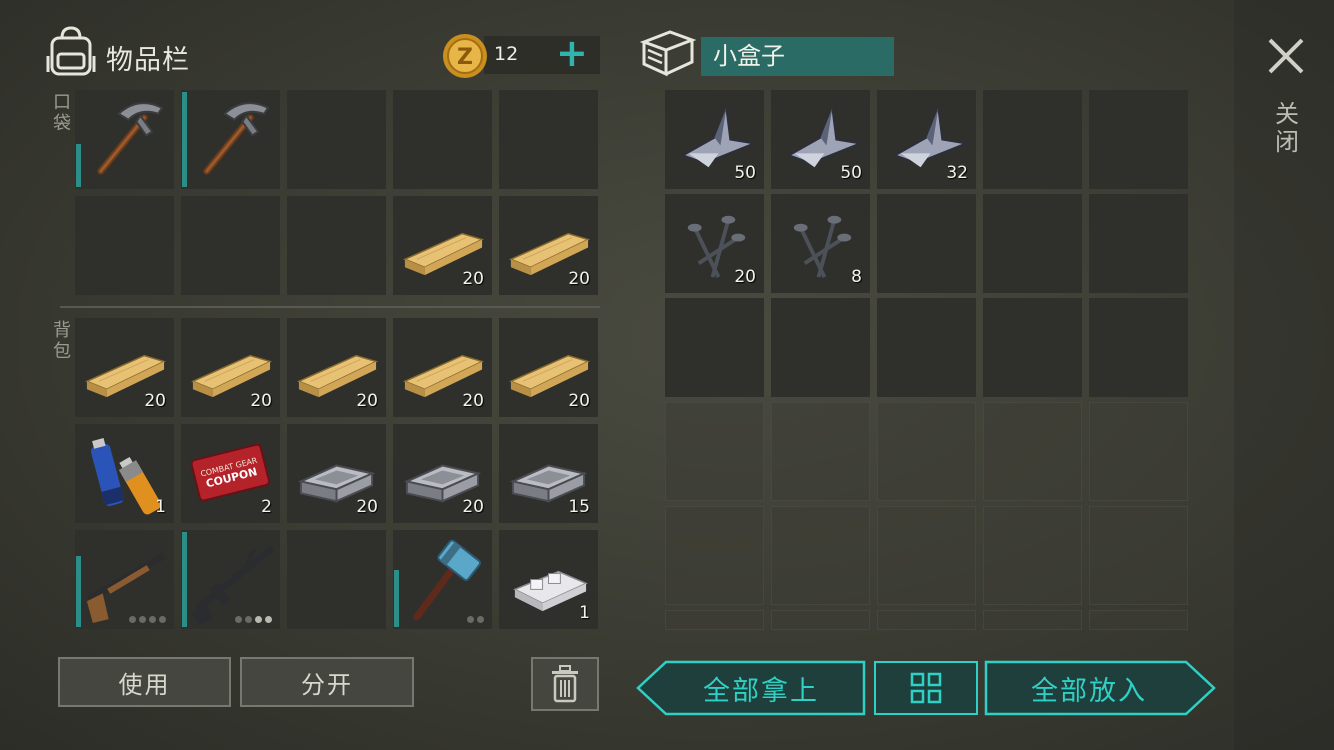 The width and height of the screenshot is (1334, 750). Describe the element at coordinates (1286, 56) in the screenshot. I see `close-icon` at that location.